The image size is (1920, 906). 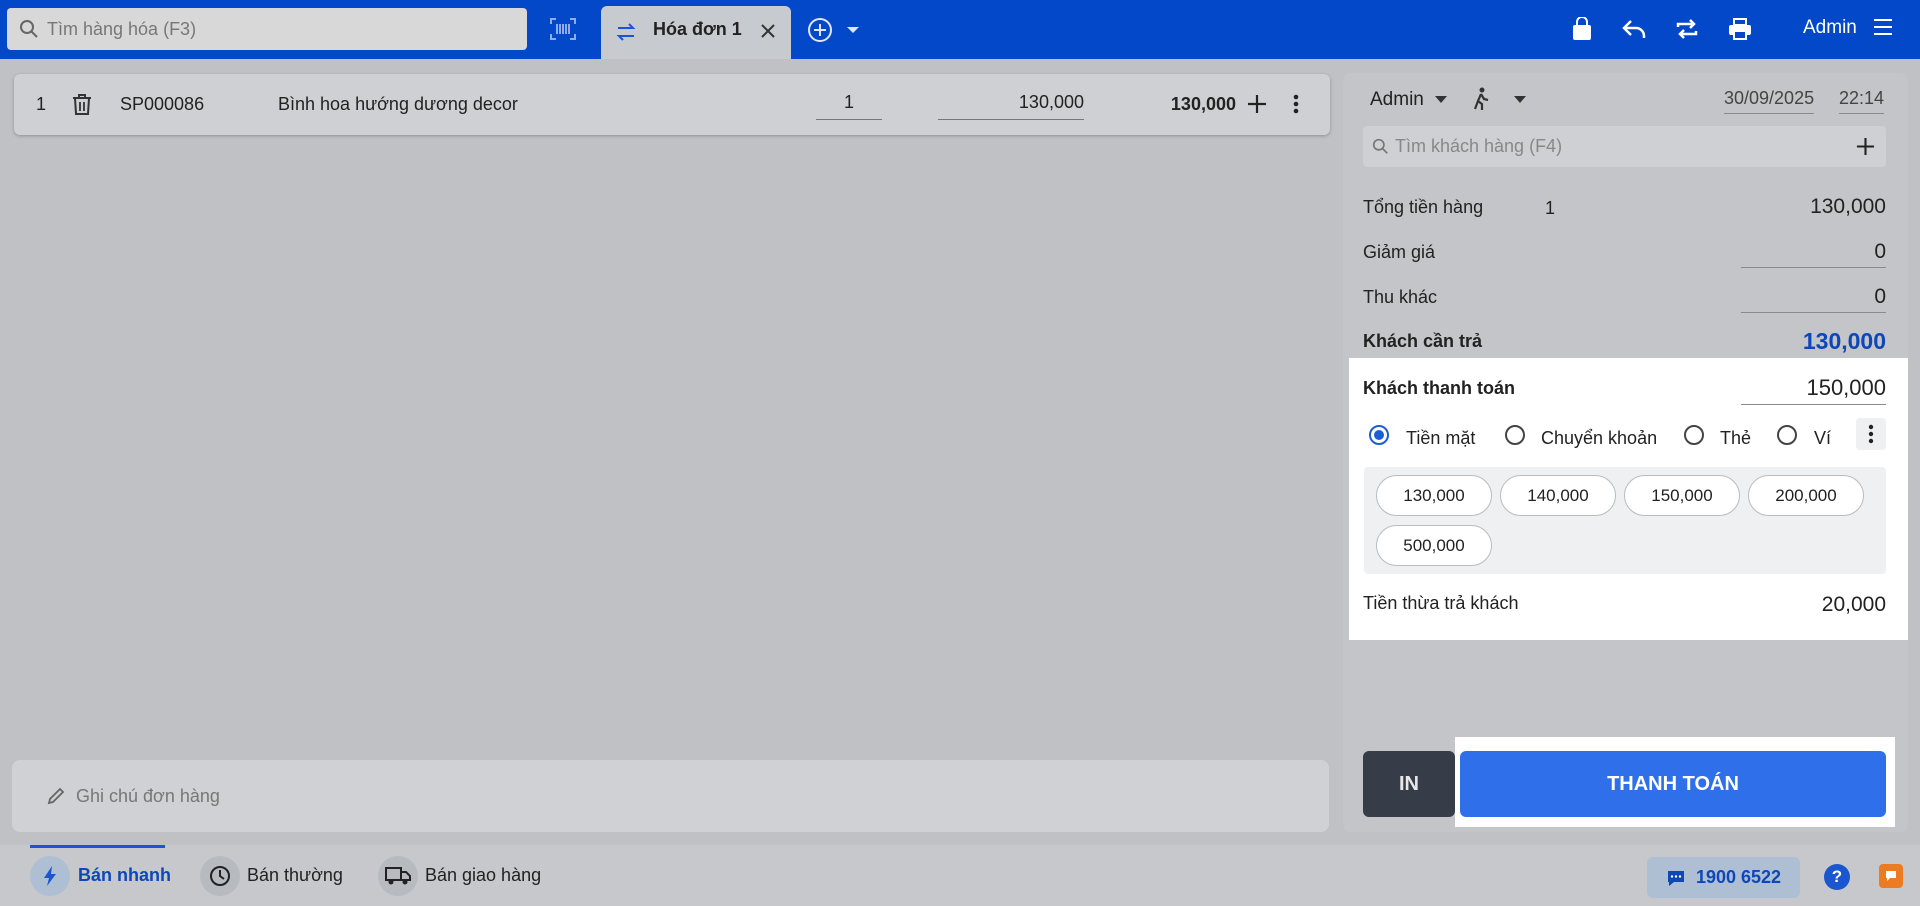 What do you see at coordinates (960, 29) in the screenshot?
I see `top-bar: Tìm hàng hóa (F3) Hóa đơn 1 Admin` at bounding box center [960, 29].